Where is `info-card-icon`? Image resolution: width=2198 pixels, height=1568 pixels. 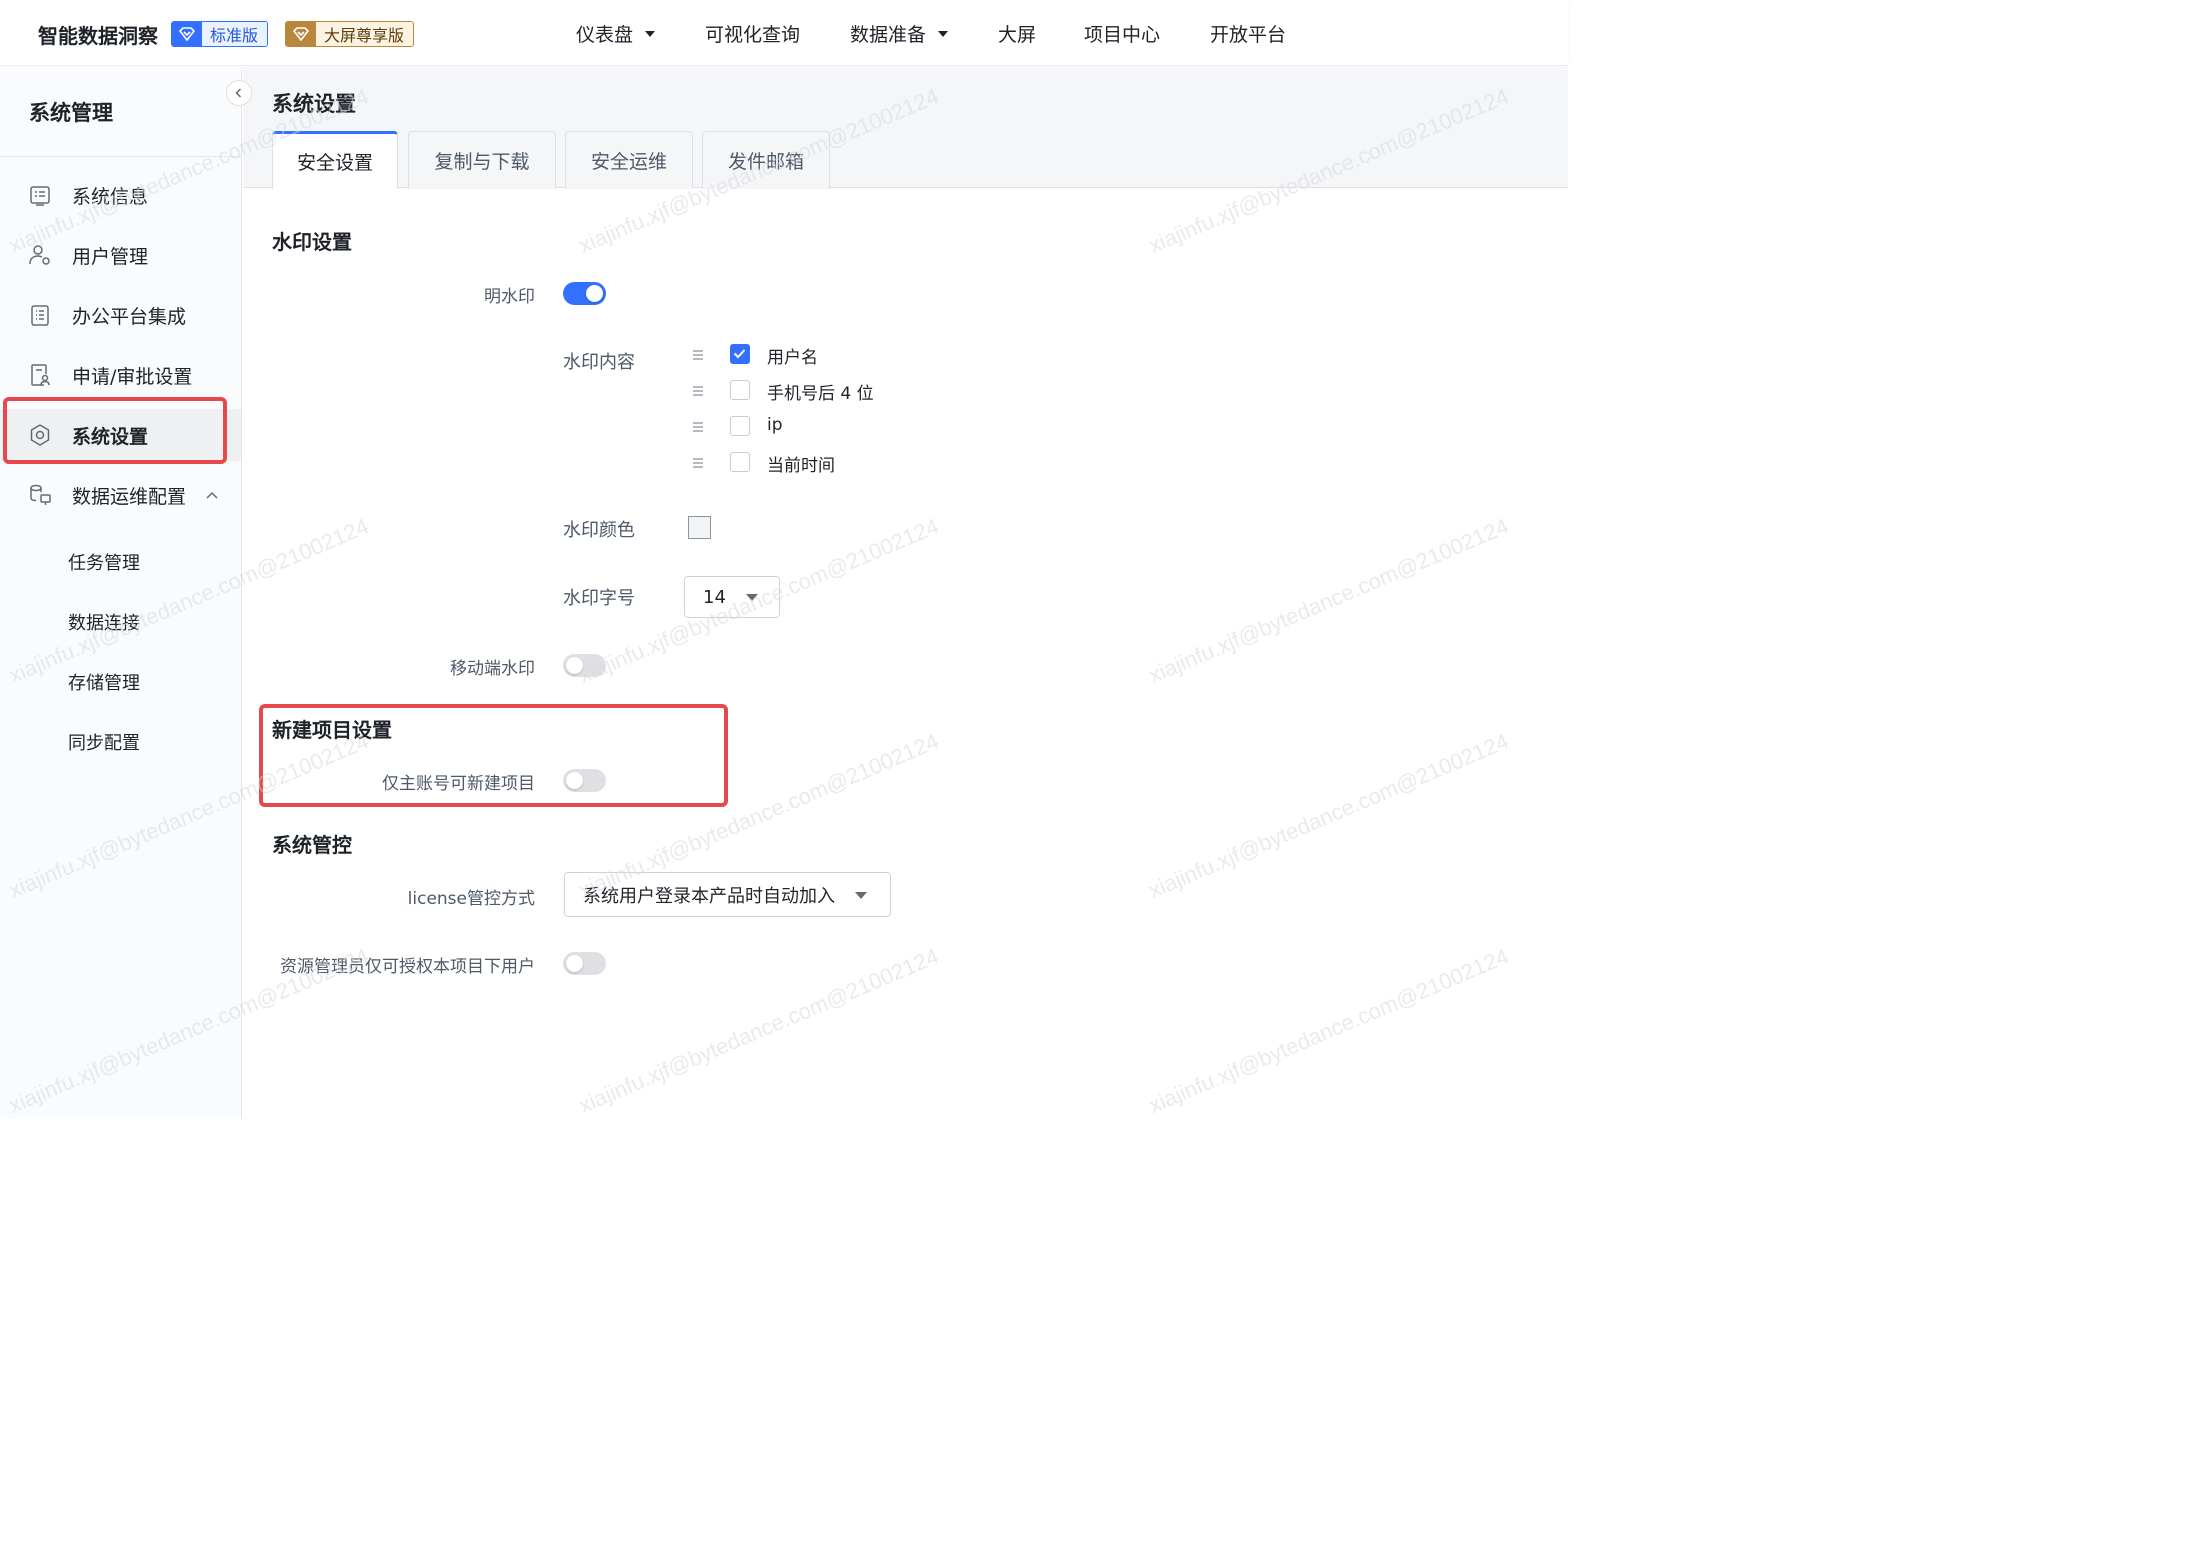 info-card-icon is located at coordinates (40, 196).